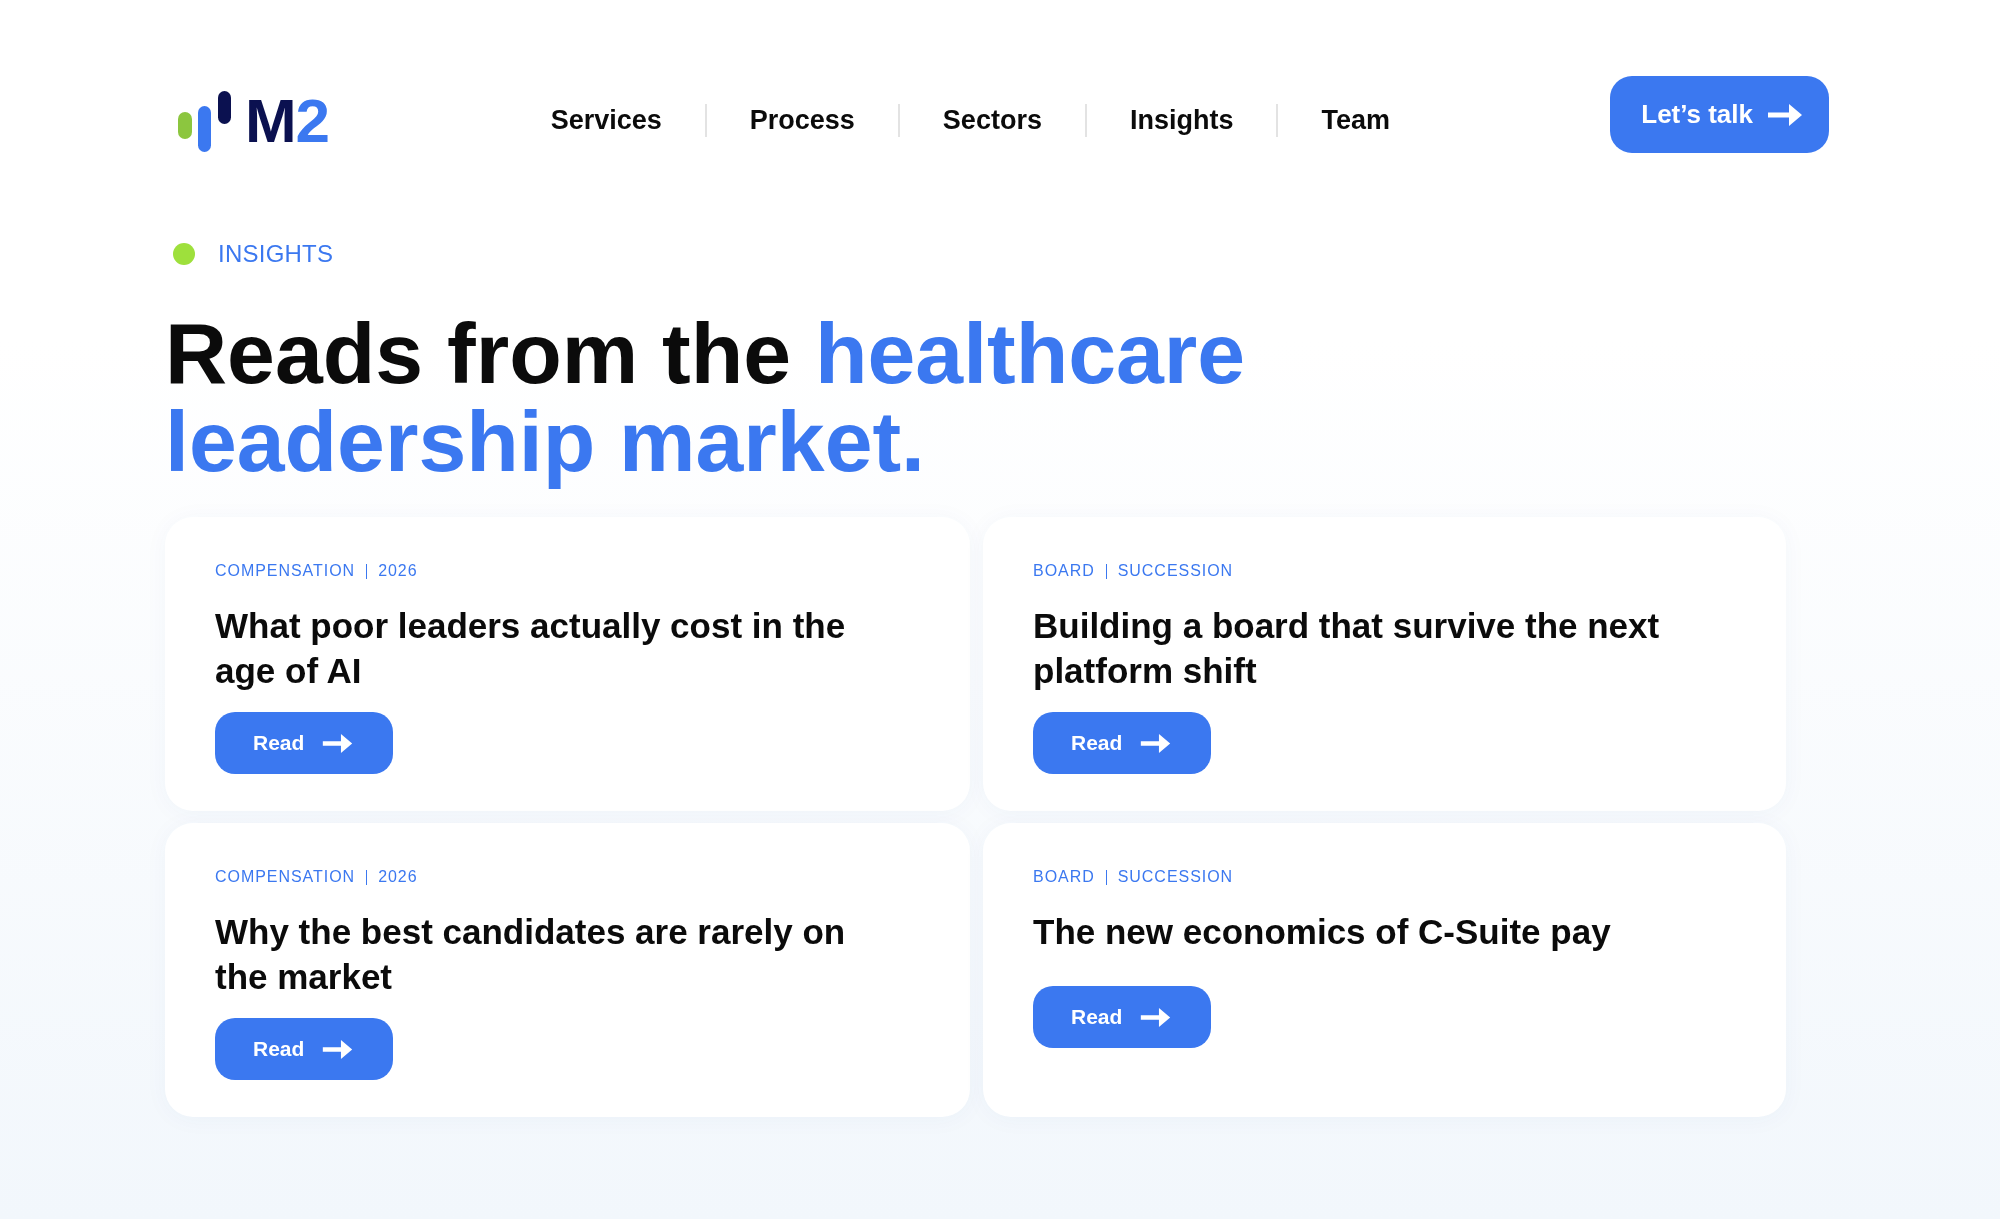 This screenshot has height=1219, width=2000. Describe the element at coordinates (606, 120) in the screenshot. I see `nav-link: Services` at that location.